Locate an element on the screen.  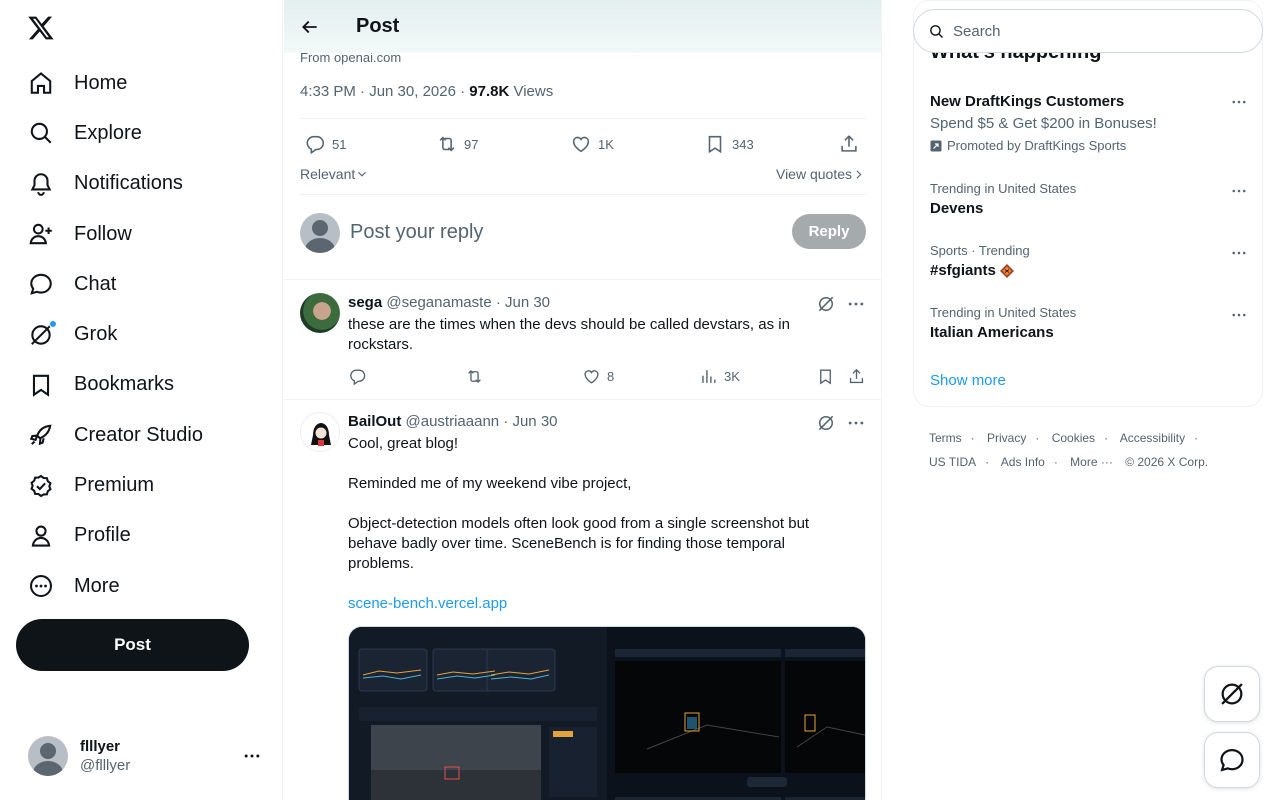
nav-explore: Explore is located at coordinates (141, 133).